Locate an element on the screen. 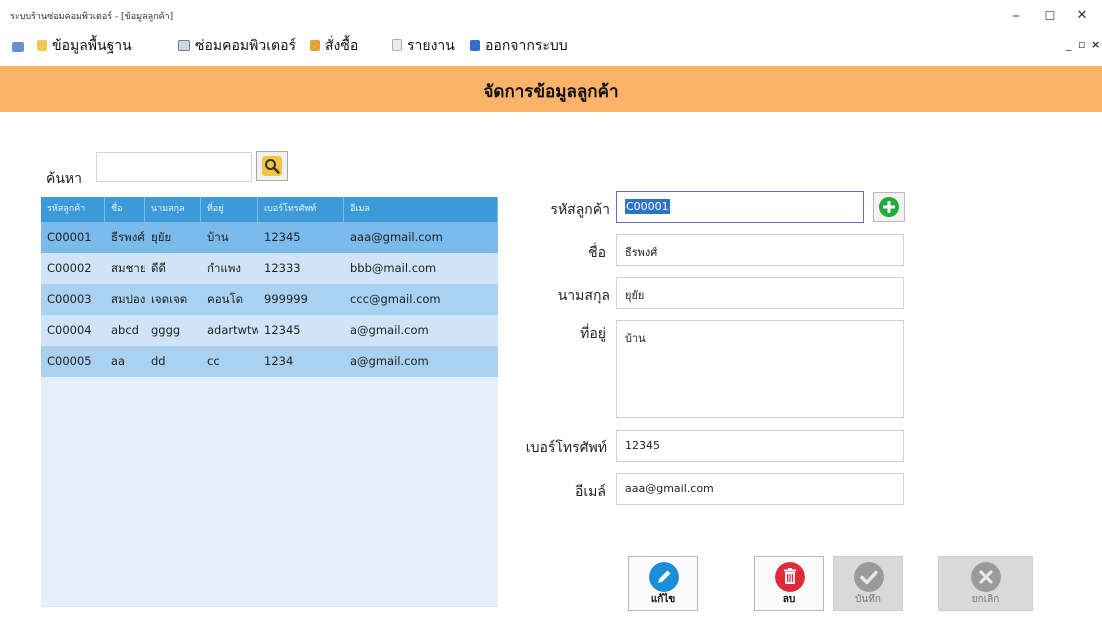 Image resolution: width=1102 pixels, height=625 pixels. edit-button: แก้ไข is located at coordinates (663, 583).